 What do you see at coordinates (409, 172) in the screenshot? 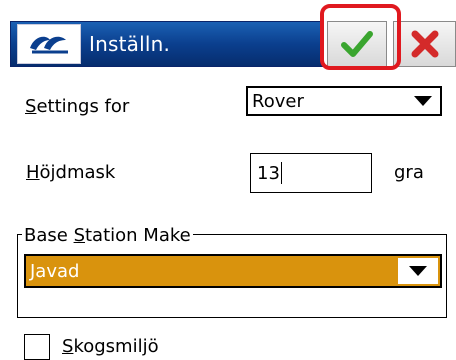
I see `elevation-mask-unit: gra` at bounding box center [409, 172].